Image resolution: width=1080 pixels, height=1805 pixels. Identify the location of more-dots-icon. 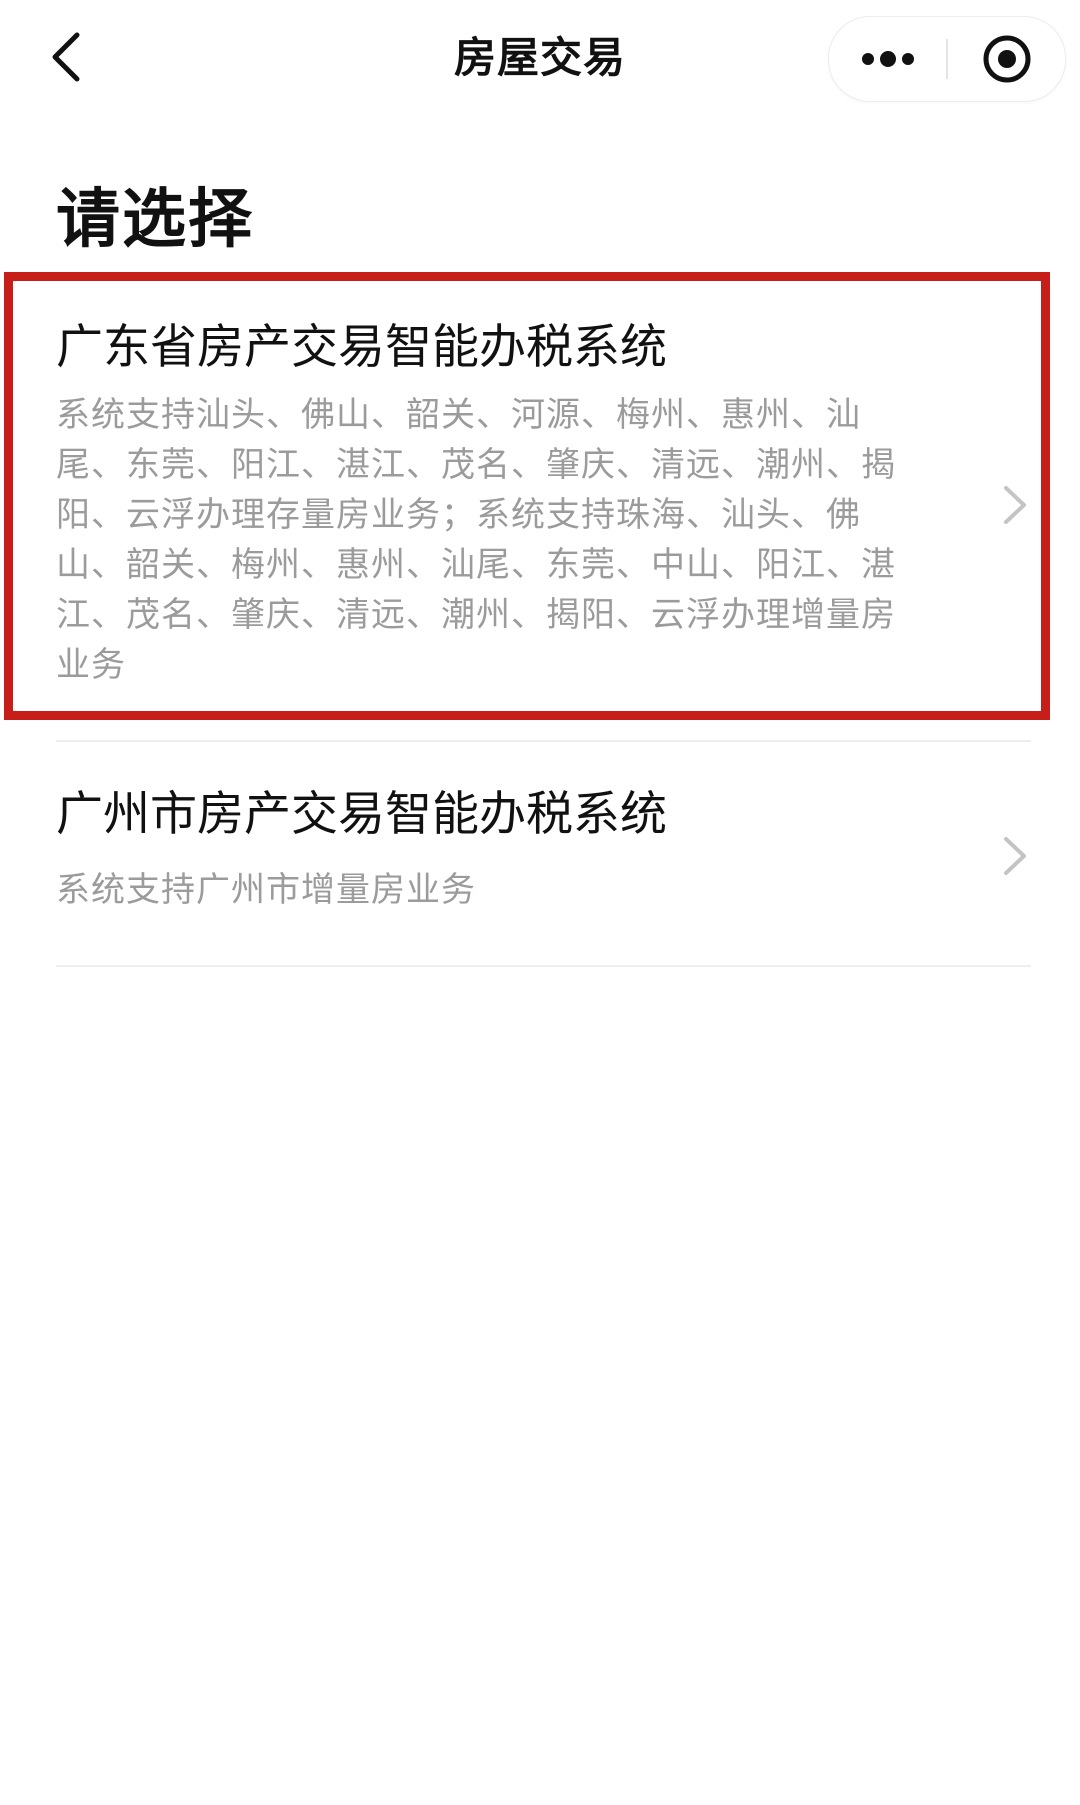
(887, 59).